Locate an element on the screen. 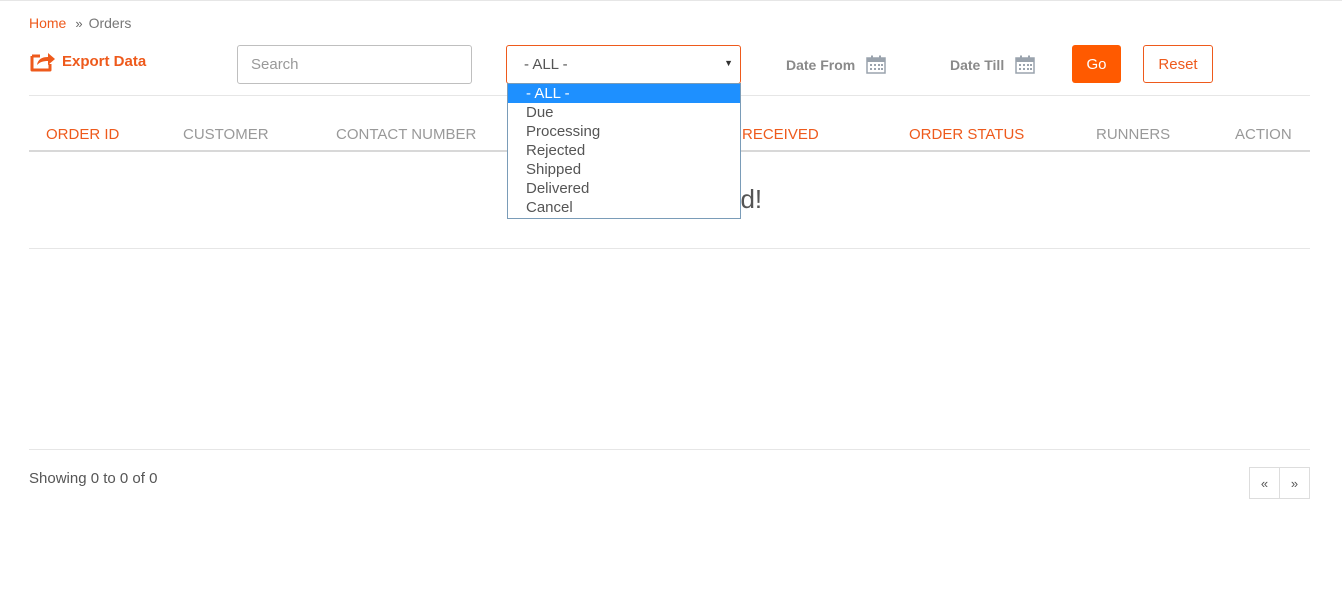  status-option: Shipped is located at coordinates (624, 169).